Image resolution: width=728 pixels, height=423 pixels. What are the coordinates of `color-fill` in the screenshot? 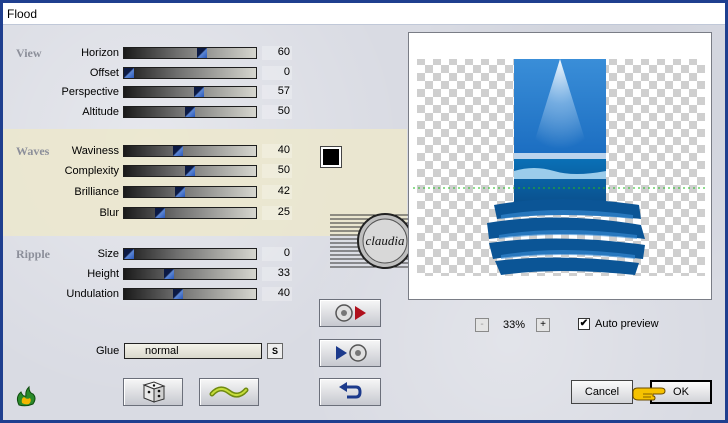 It's located at (331, 157).